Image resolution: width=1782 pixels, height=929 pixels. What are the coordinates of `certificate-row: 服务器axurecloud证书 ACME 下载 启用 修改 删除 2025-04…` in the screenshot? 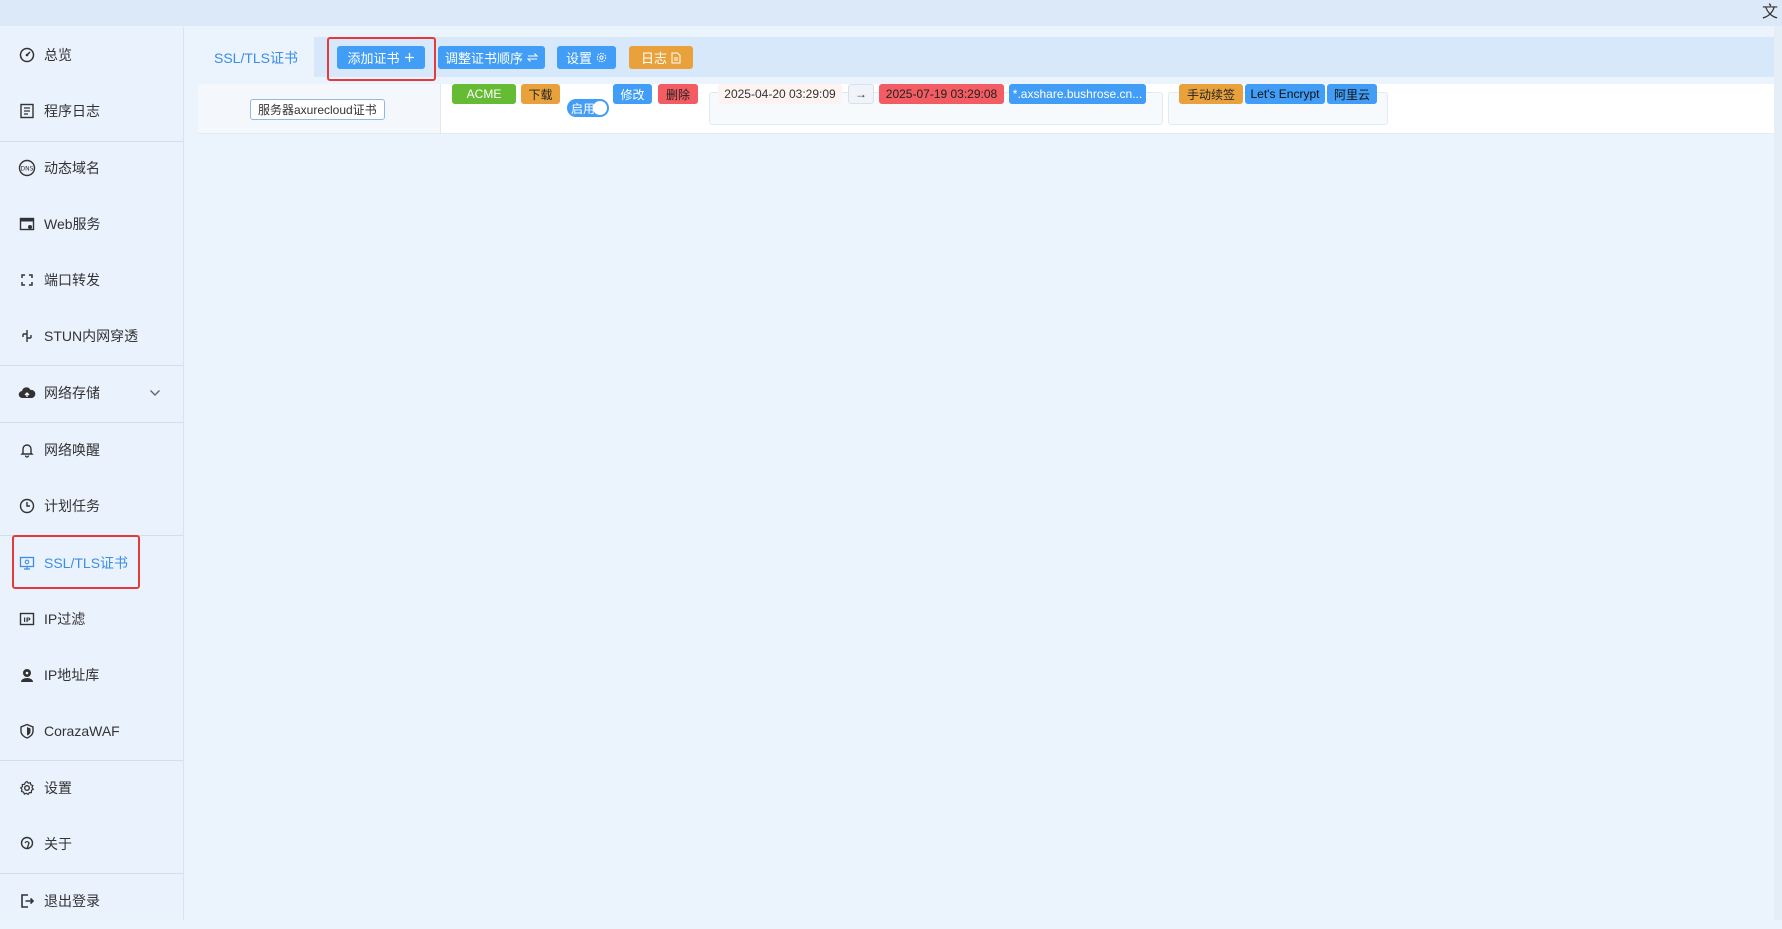 It's located at (990, 109).